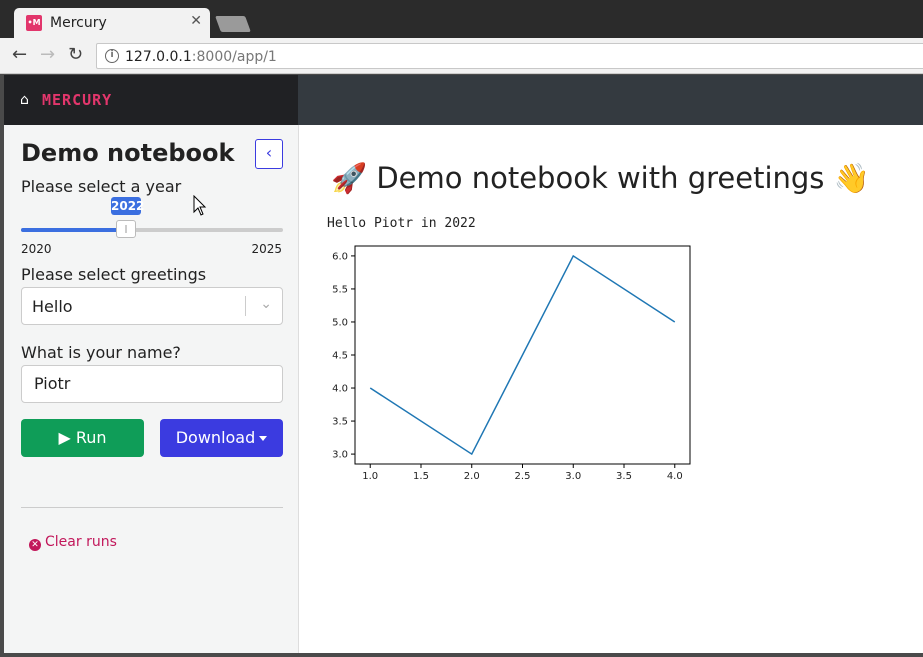 Image resolution: width=923 pixels, height=657 pixels. Describe the element at coordinates (573, 476) in the screenshot. I see `x-tick-label-4: 3.0` at that location.